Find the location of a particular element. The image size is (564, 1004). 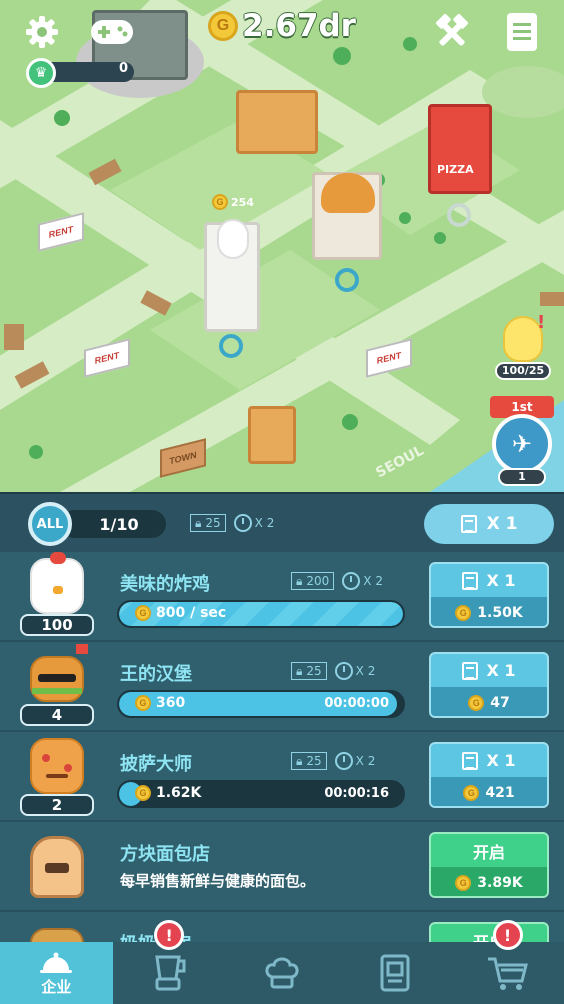

income-progress-bar: G 360 00:00:00 is located at coordinates (261, 704).